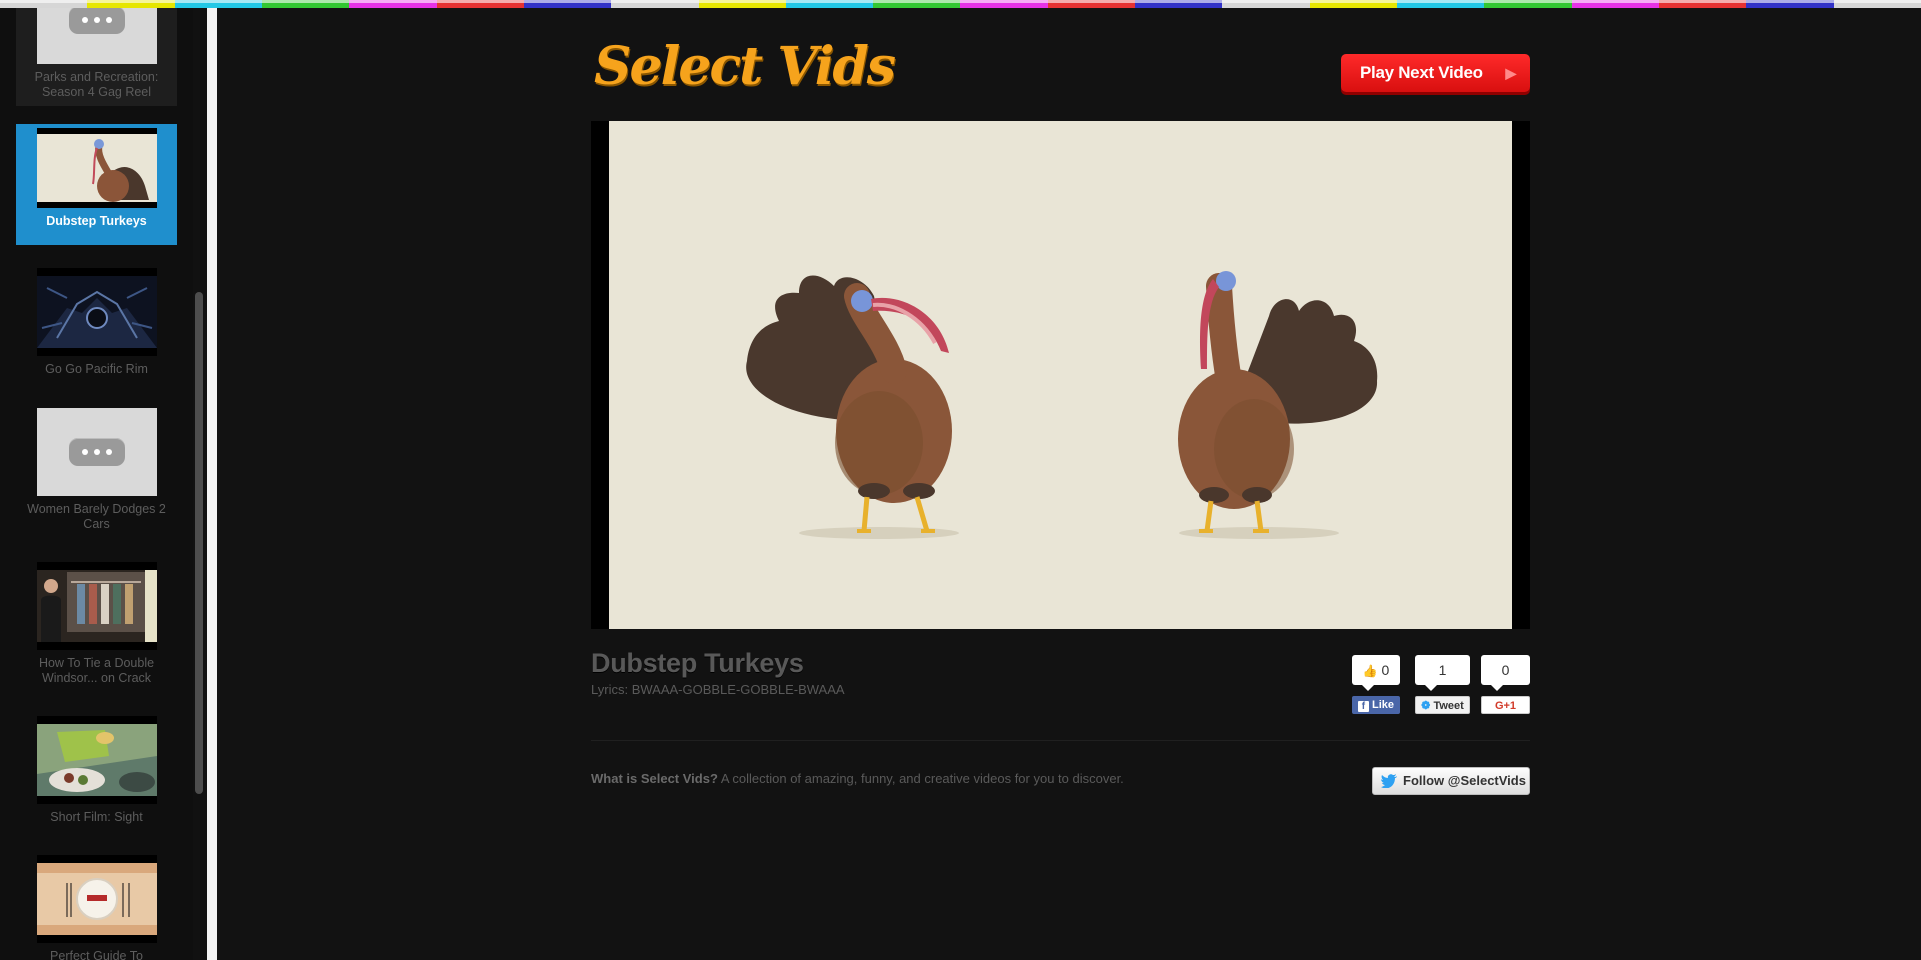 Image resolution: width=1921 pixels, height=960 pixels. I want to click on sidebar-item-perfect-guide: Perfect Guide To, so click(96, 905).